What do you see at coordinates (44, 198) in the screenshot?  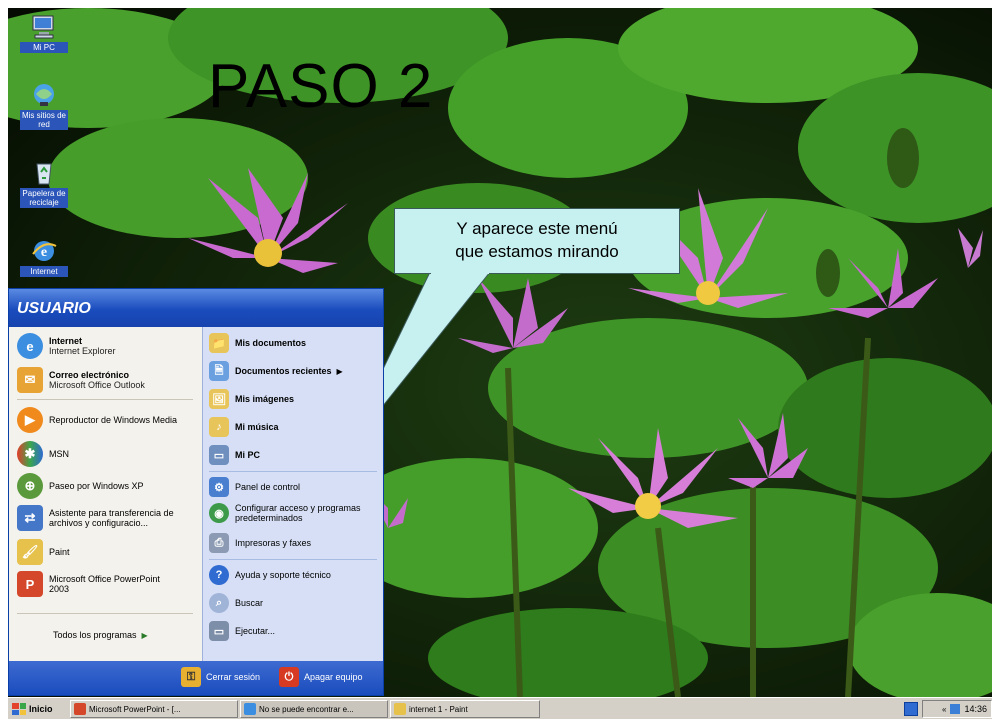 I see `desktop-icon-label: Papelera de reciclaje` at bounding box center [44, 198].